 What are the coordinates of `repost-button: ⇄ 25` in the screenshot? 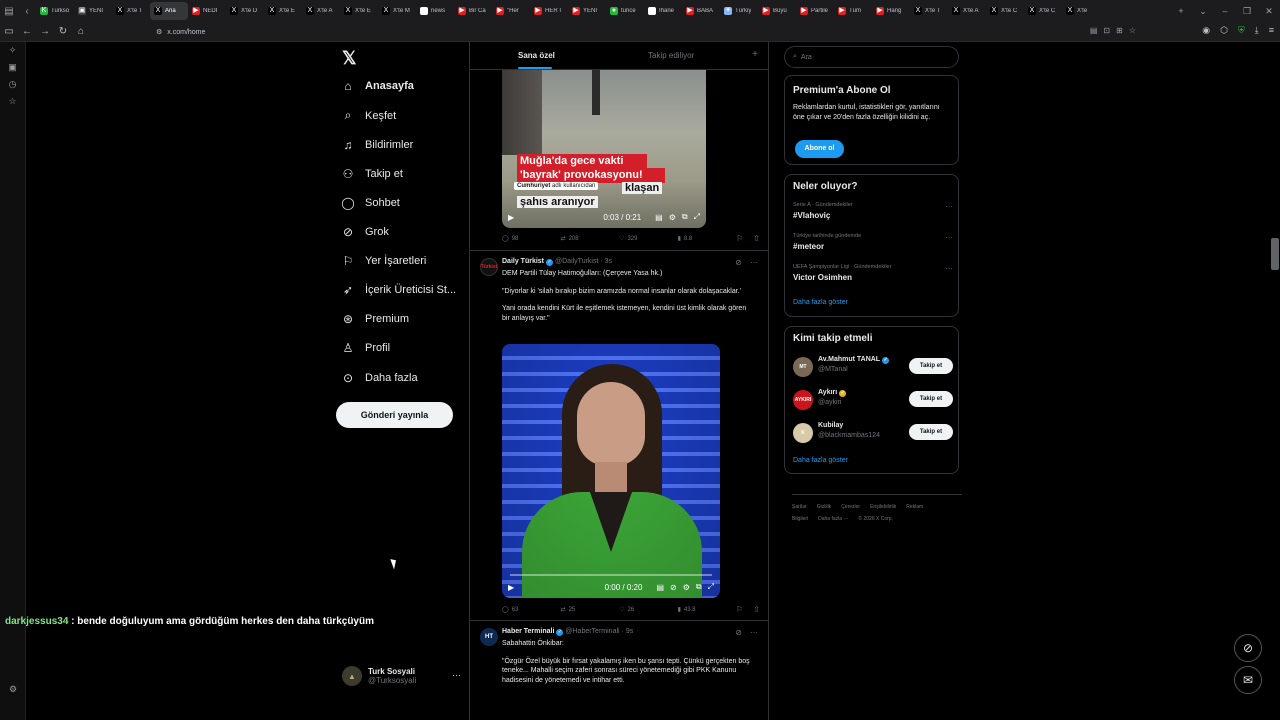 It's located at (590, 610).